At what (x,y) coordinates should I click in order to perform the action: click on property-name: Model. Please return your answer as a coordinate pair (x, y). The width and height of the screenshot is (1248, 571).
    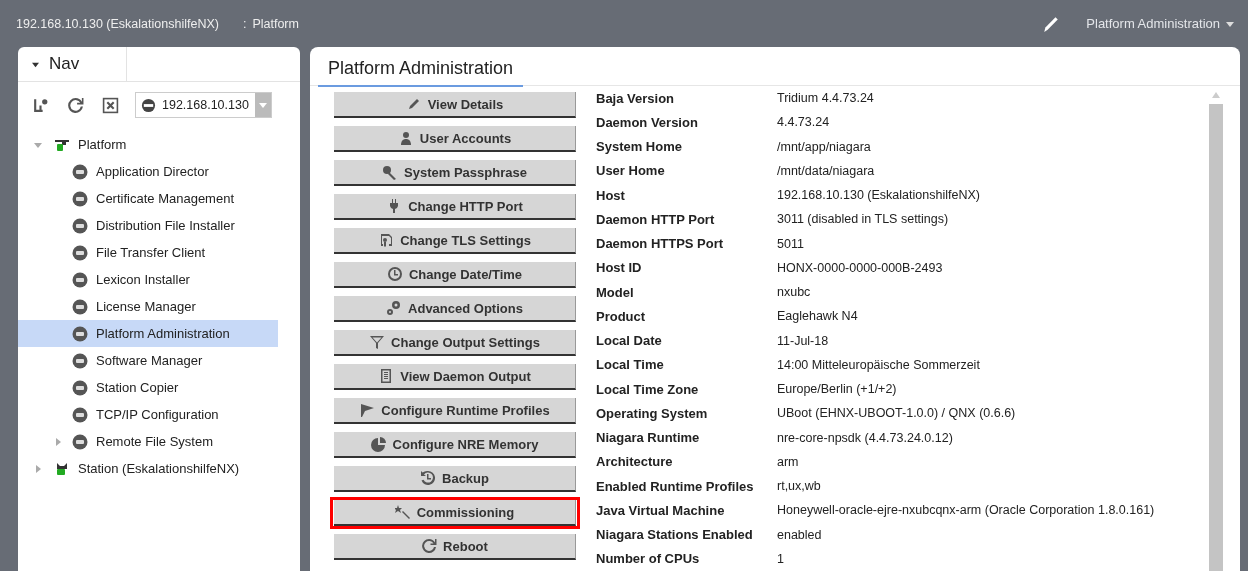
    Looking at the image, I should click on (615, 292).